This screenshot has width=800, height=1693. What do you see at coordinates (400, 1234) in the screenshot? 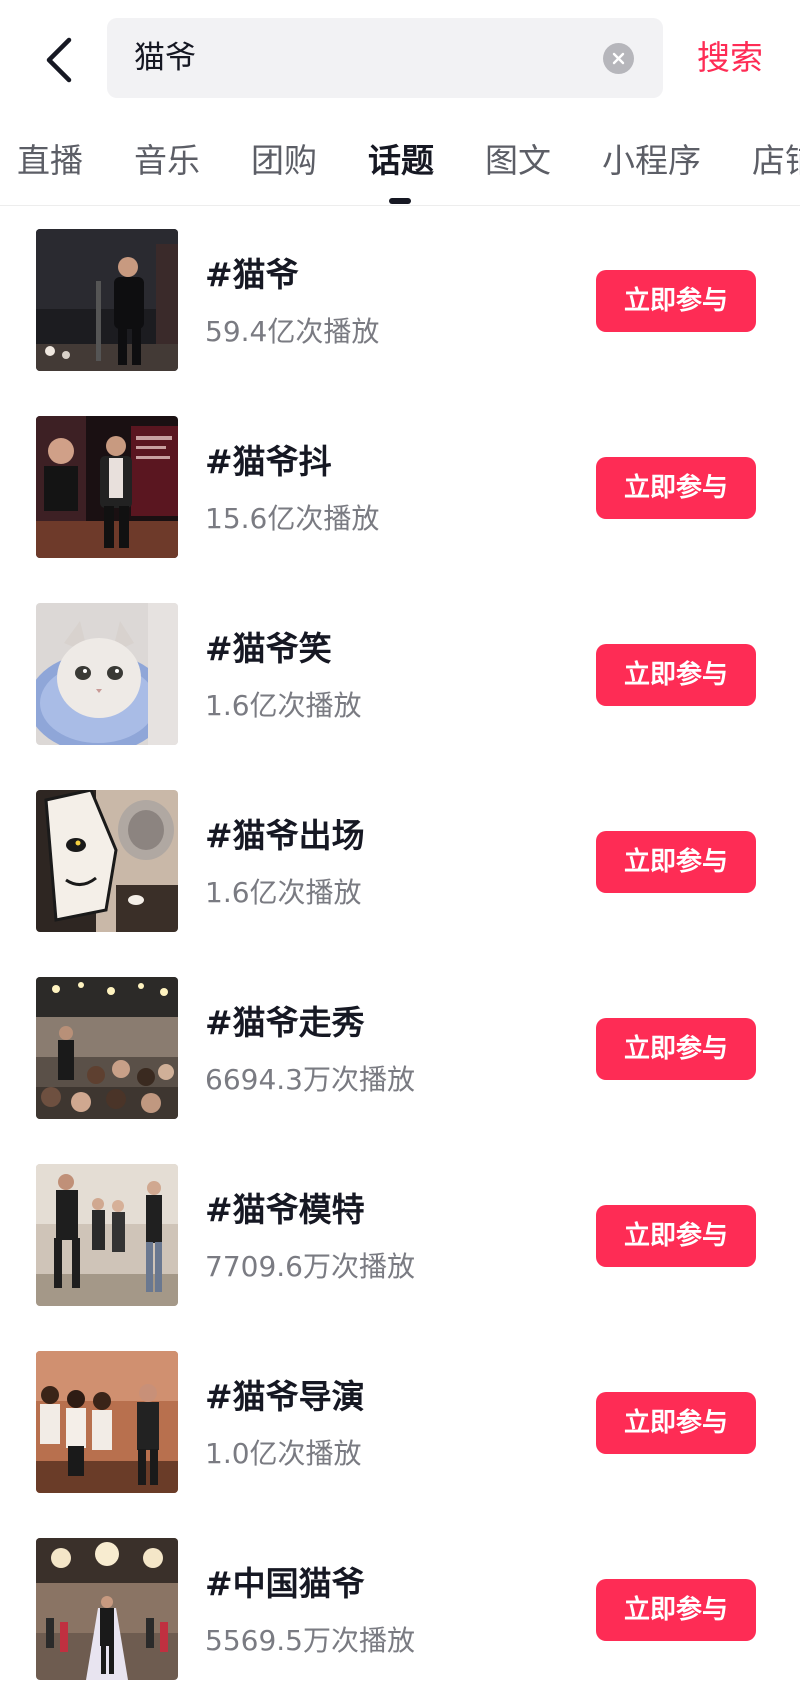
I see `list-item: #猫爷模特 7709.6万次播放 立即参与` at bounding box center [400, 1234].